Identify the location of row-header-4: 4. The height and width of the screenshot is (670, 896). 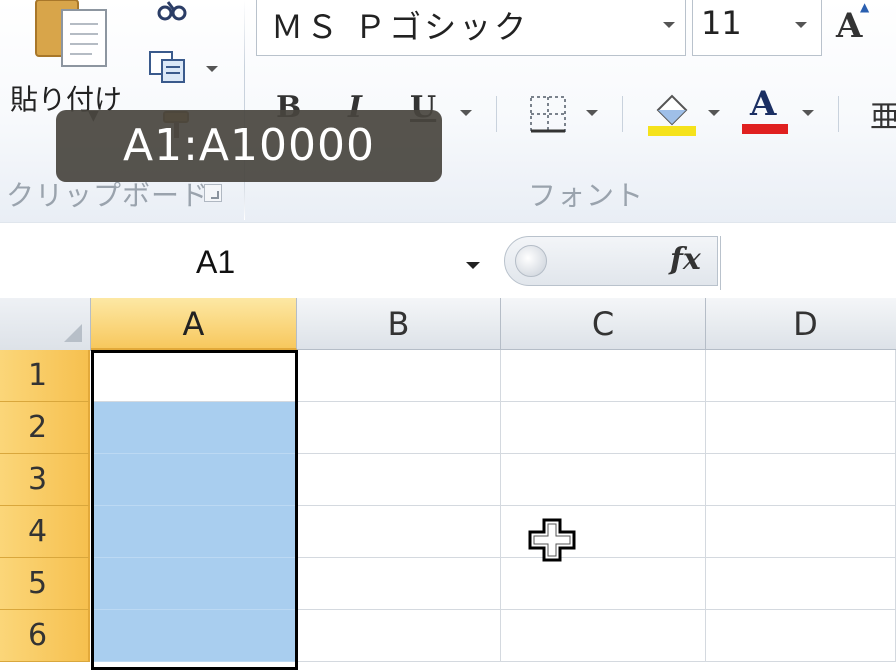
(45, 532).